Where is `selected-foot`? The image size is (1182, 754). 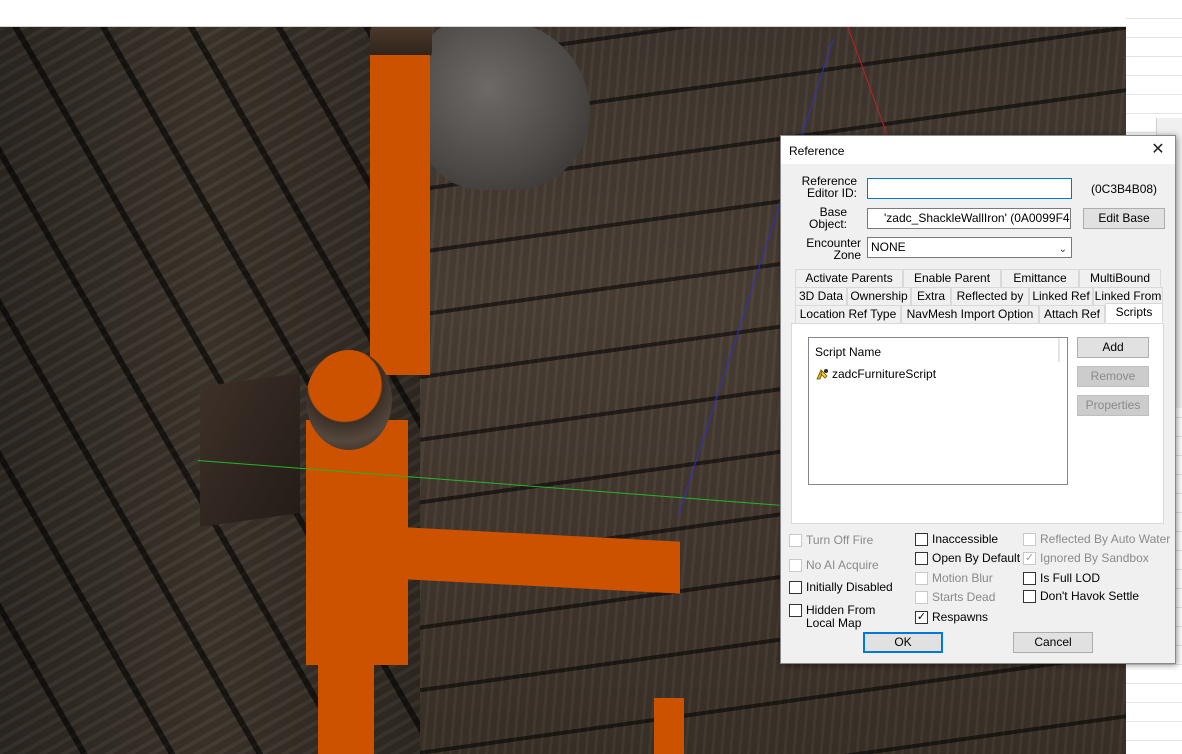 selected-foot is located at coordinates (669, 726).